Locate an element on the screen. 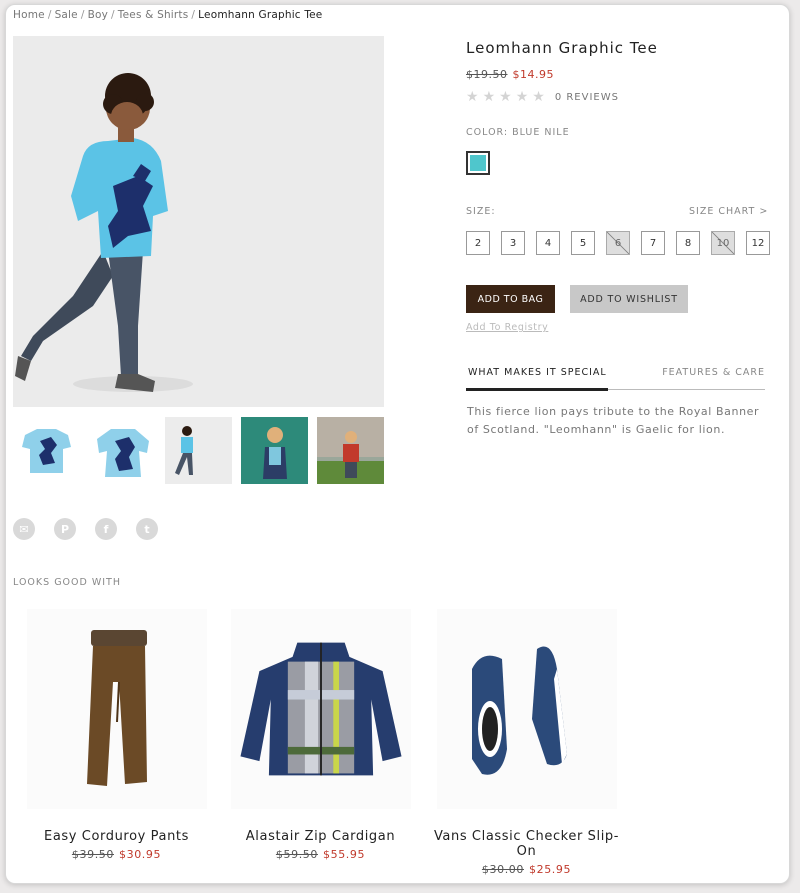 This screenshot has width=800, height=893. looks-good-with-heading: LOOKS GOOD WITH is located at coordinates (67, 582).